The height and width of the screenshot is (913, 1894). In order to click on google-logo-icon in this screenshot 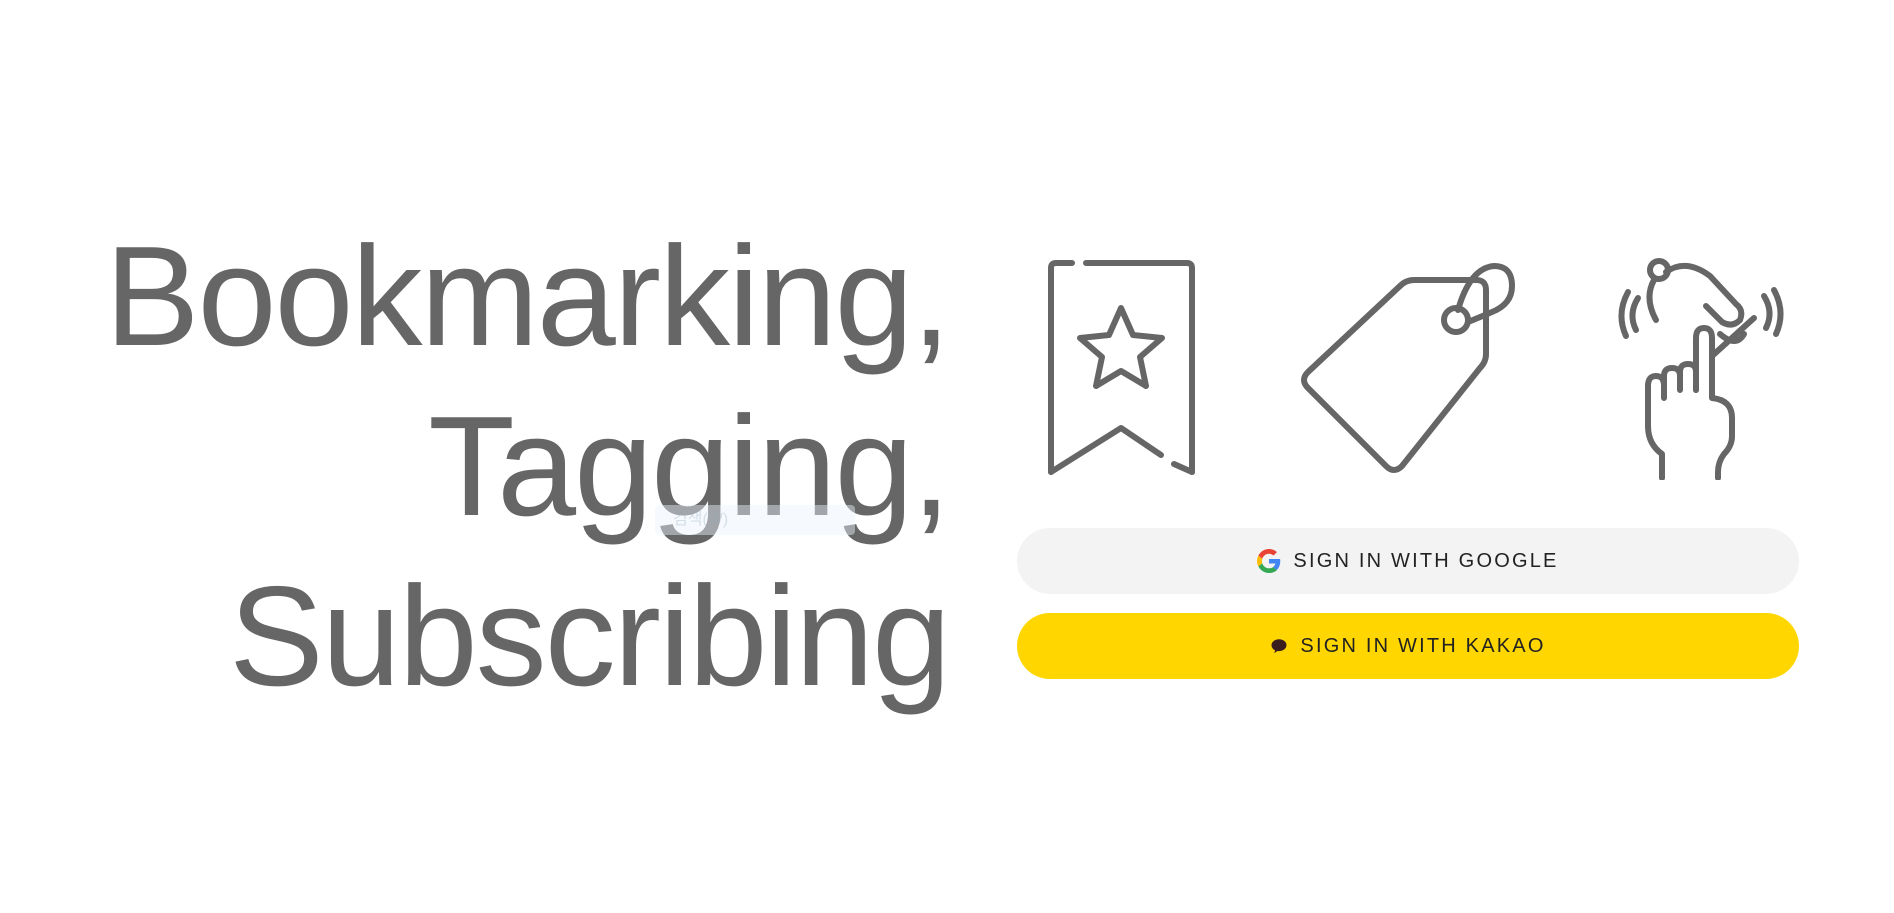, I will do `click(1269, 561)`.